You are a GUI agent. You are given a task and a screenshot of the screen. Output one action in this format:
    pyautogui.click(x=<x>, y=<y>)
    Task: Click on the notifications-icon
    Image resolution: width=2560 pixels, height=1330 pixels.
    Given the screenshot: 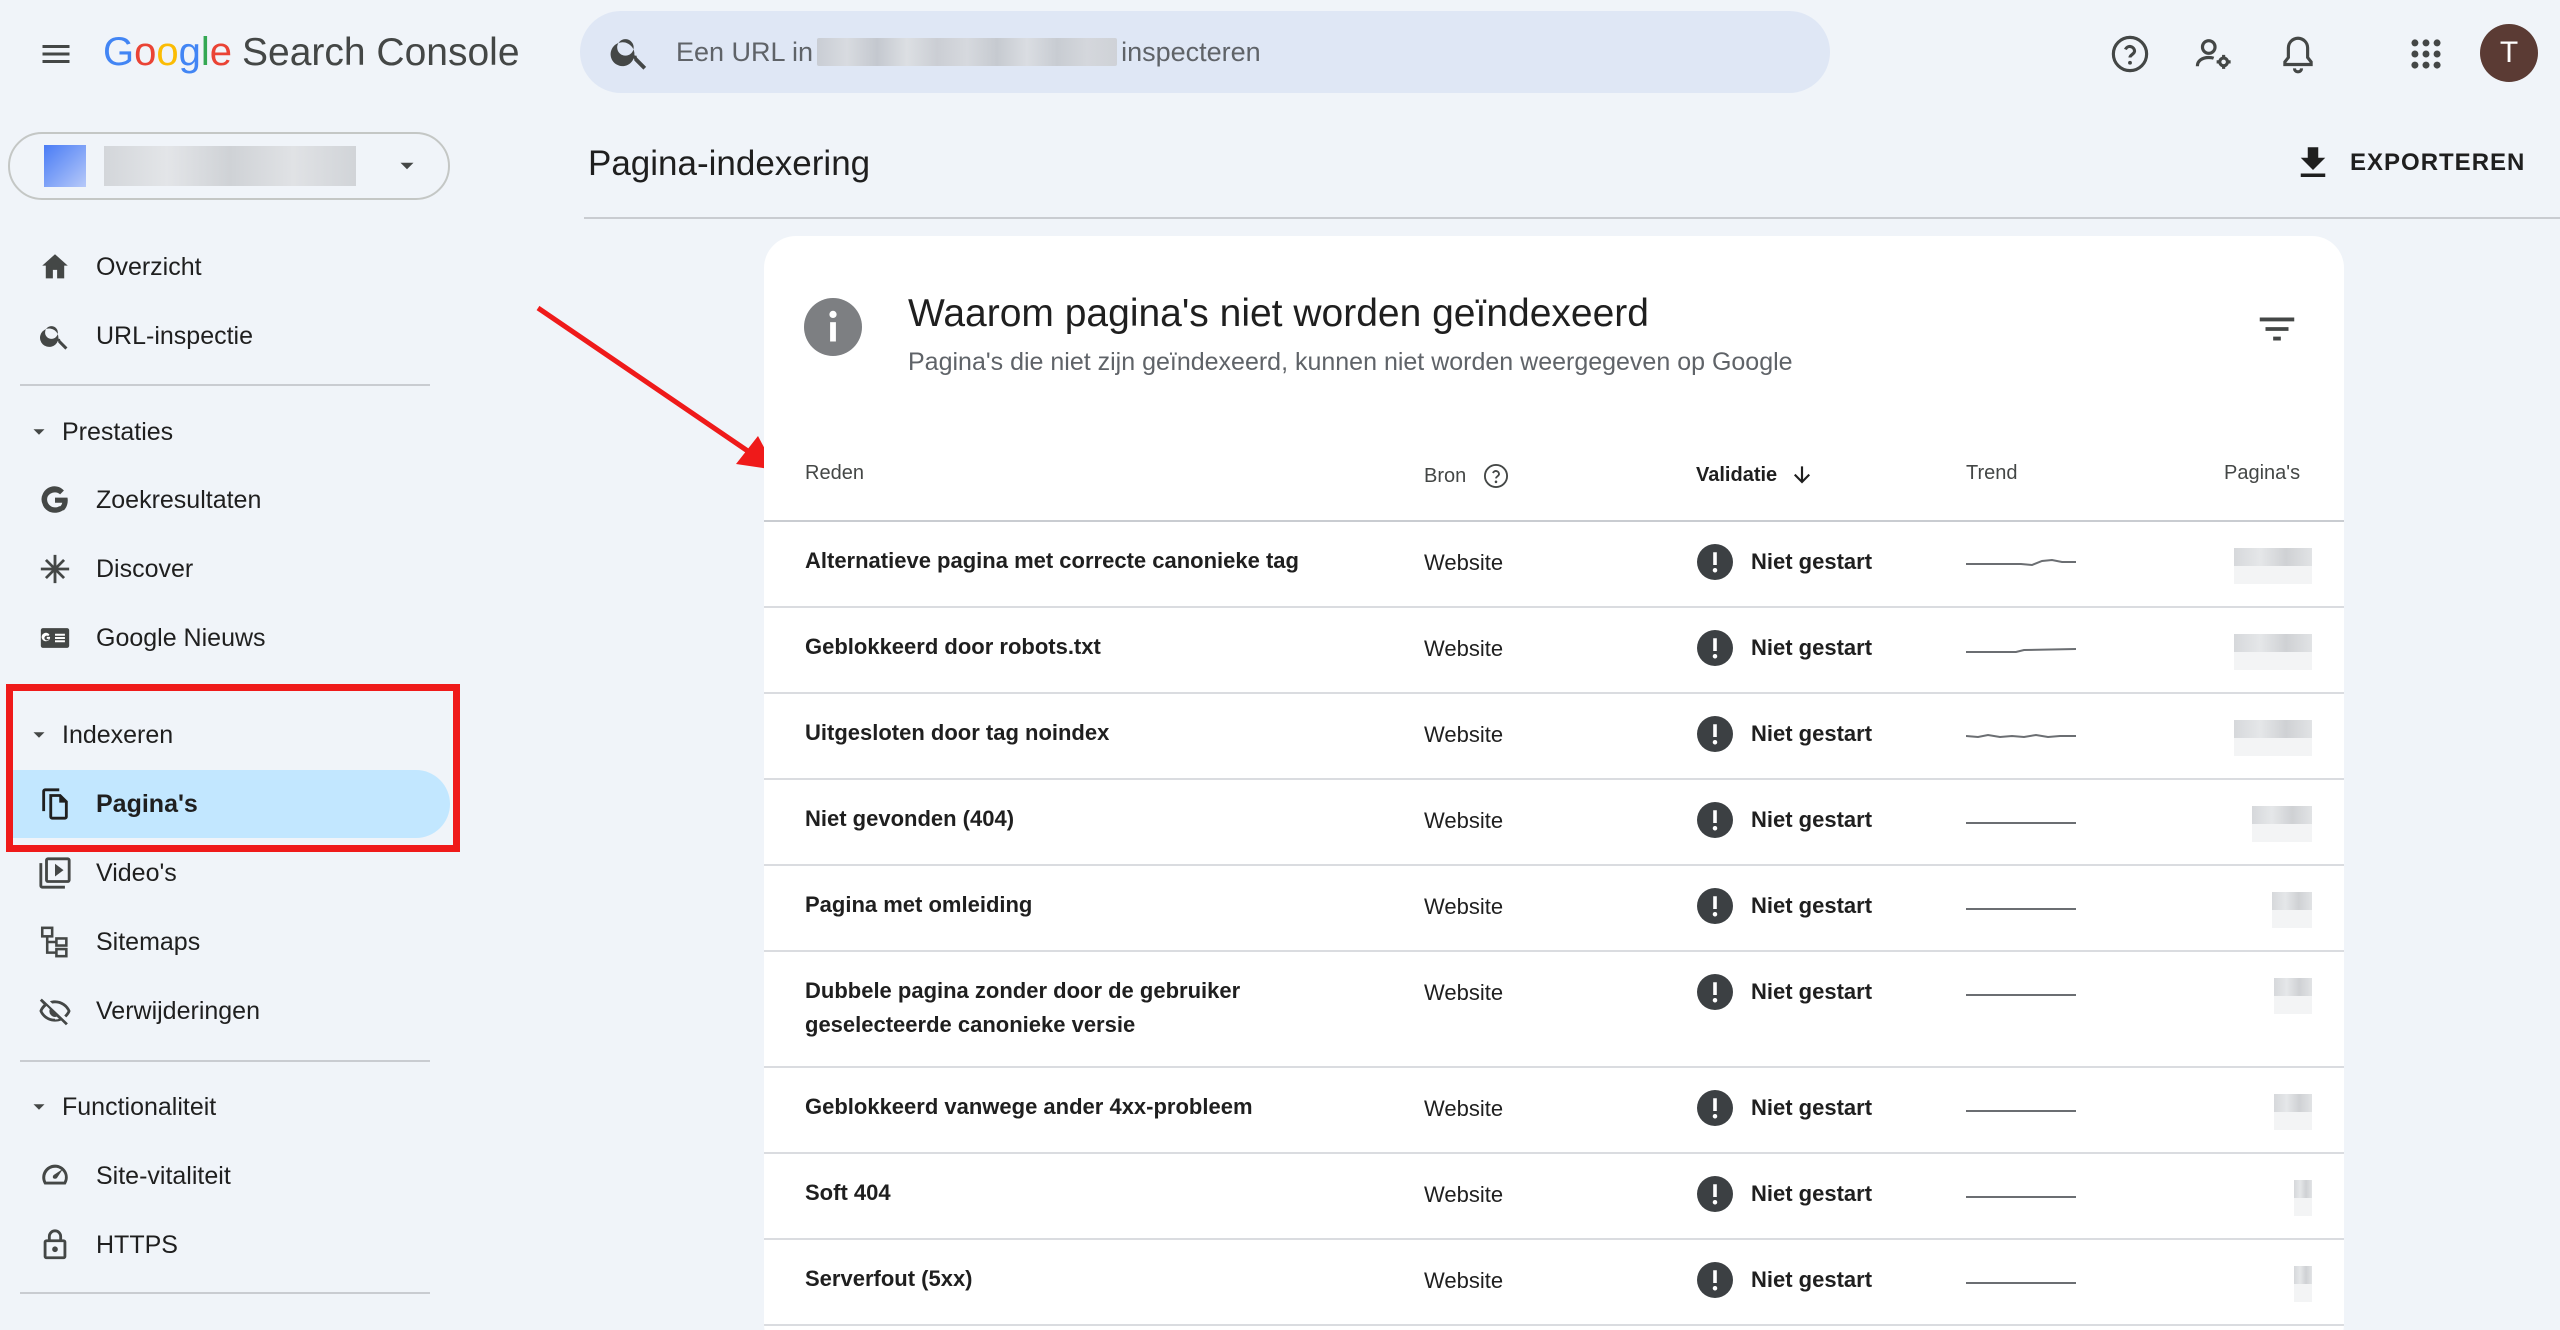 What is the action you would take?
    pyautogui.click(x=2298, y=55)
    